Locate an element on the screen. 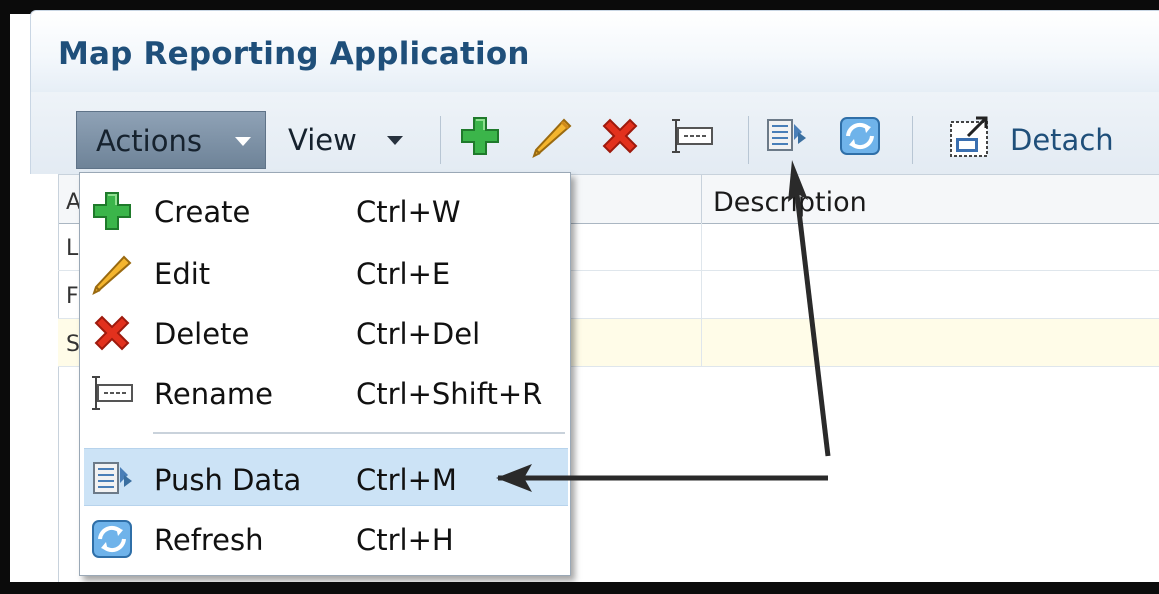 This screenshot has width=1159, height=594. menu-item-shortcut: Ctrl+Del is located at coordinates (418, 334).